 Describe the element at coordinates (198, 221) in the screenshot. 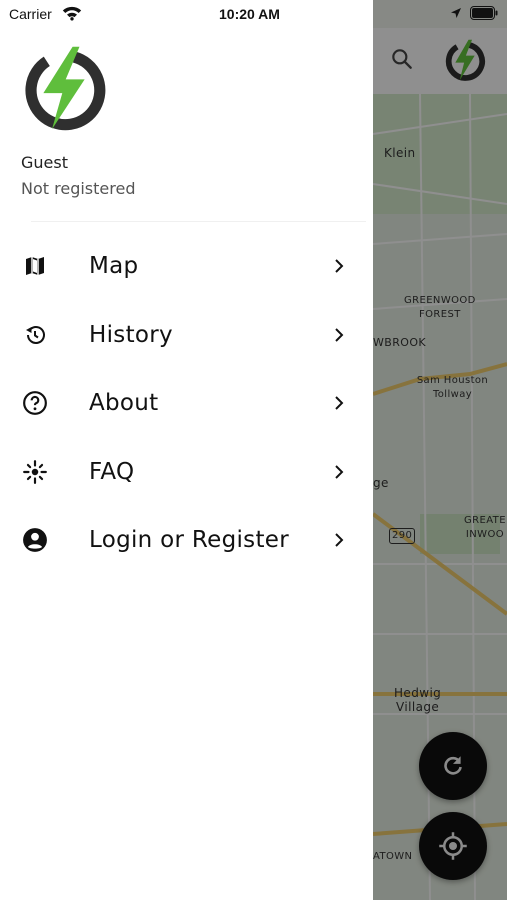

I see `divider` at that location.